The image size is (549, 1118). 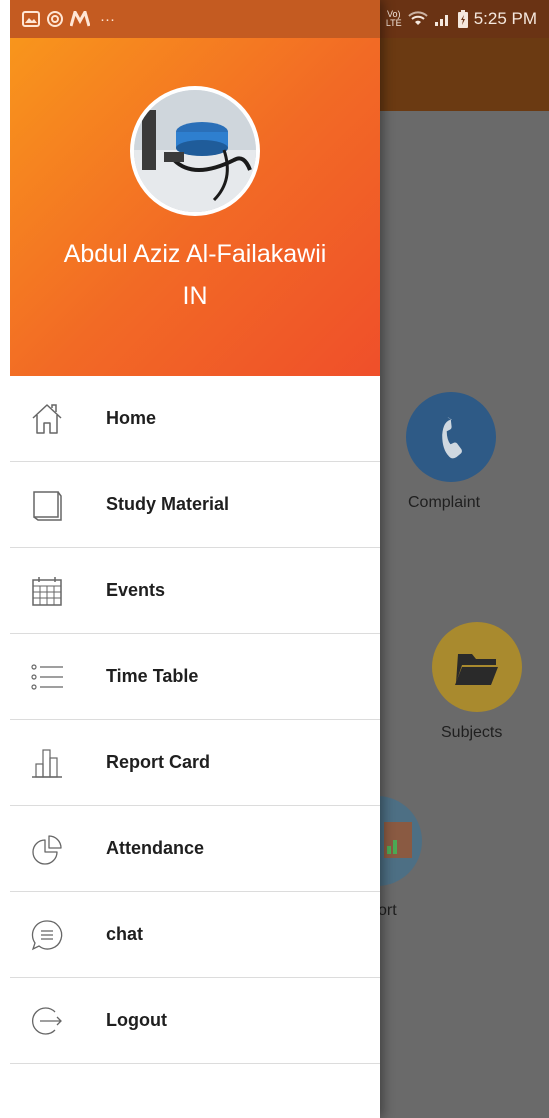 I want to click on battery-icon, so click(x=462, y=19).